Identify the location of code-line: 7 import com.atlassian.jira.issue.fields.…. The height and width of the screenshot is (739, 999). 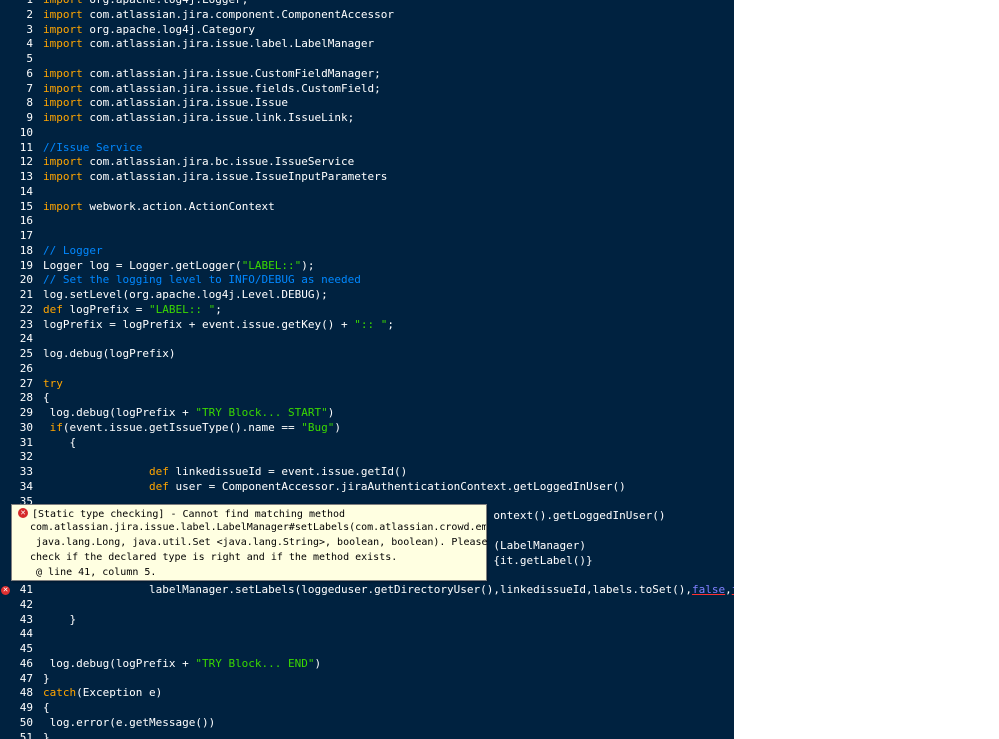
(367, 89).